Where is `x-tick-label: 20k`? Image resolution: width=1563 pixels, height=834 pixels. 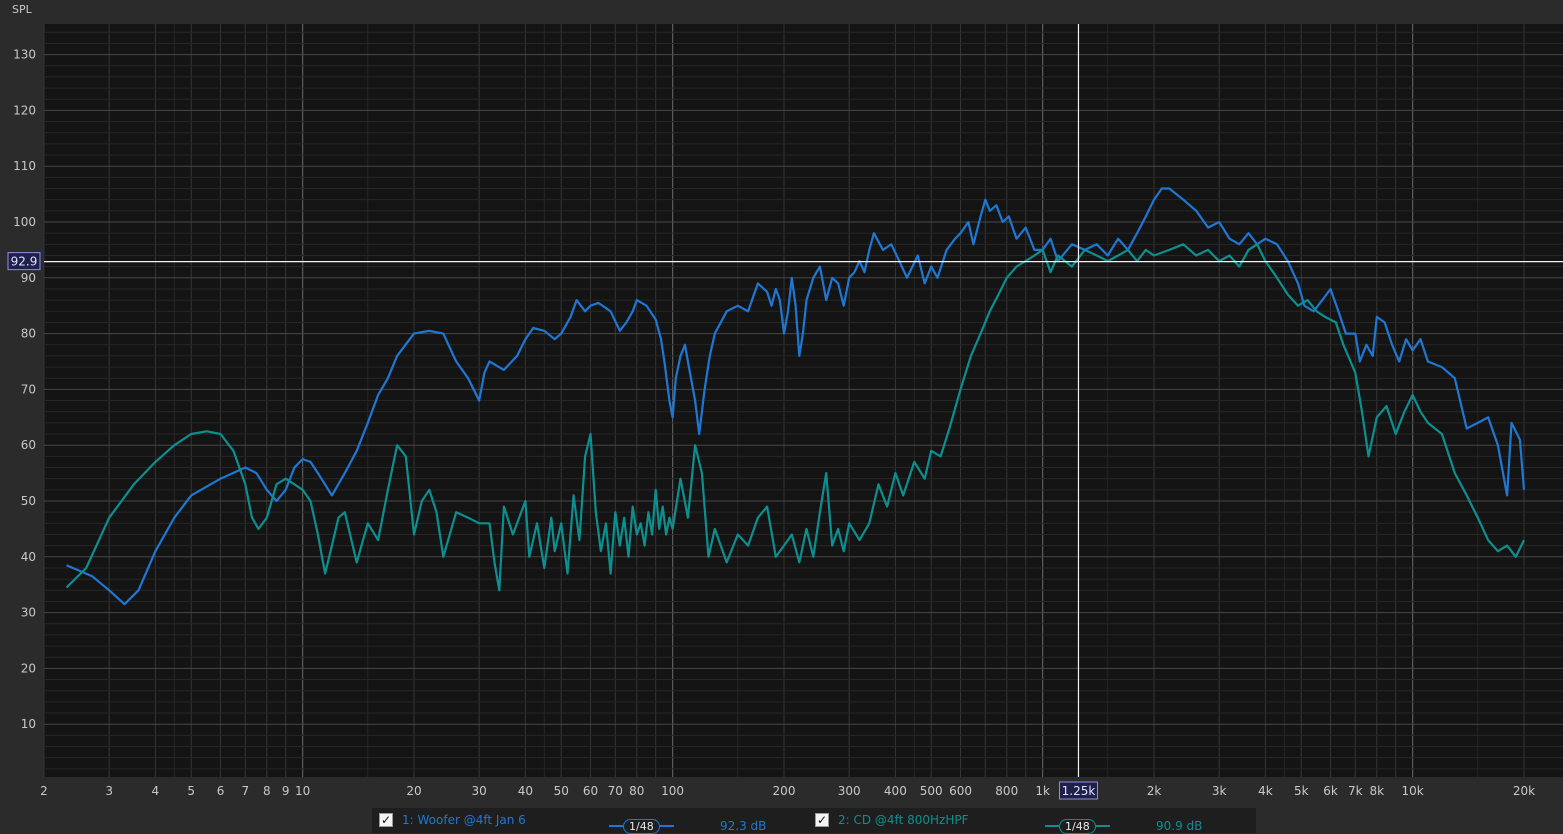
x-tick-label: 20k is located at coordinates (1524, 791).